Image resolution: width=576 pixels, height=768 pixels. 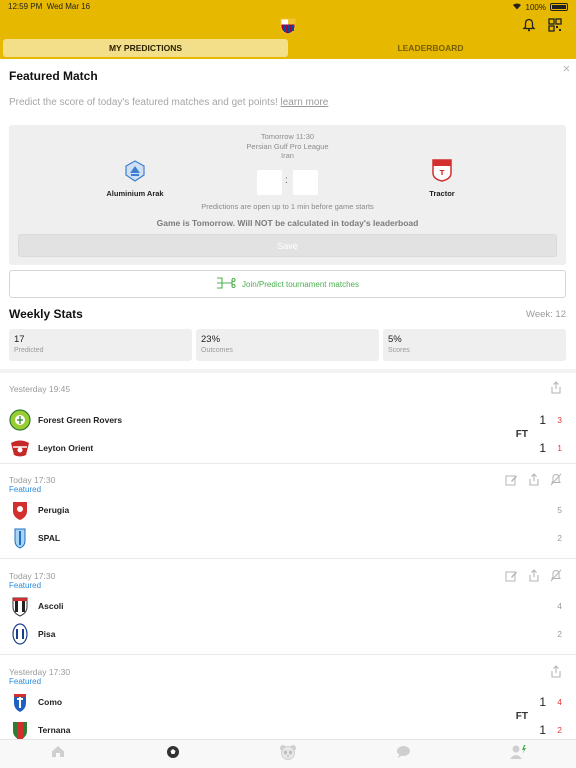 I want to click on match-row-away: Pisa 2, so click(x=285, y=634).